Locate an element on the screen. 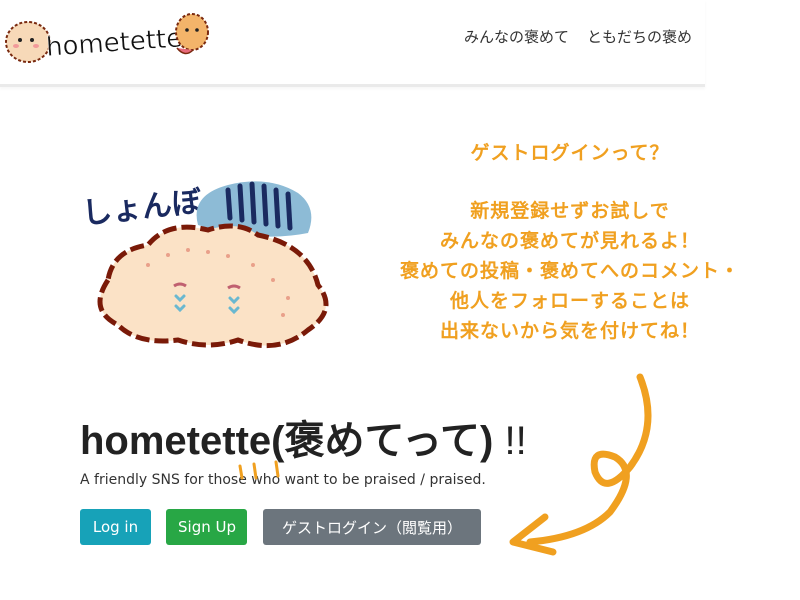  signup-button: Sign Up is located at coordinates (206, 527).